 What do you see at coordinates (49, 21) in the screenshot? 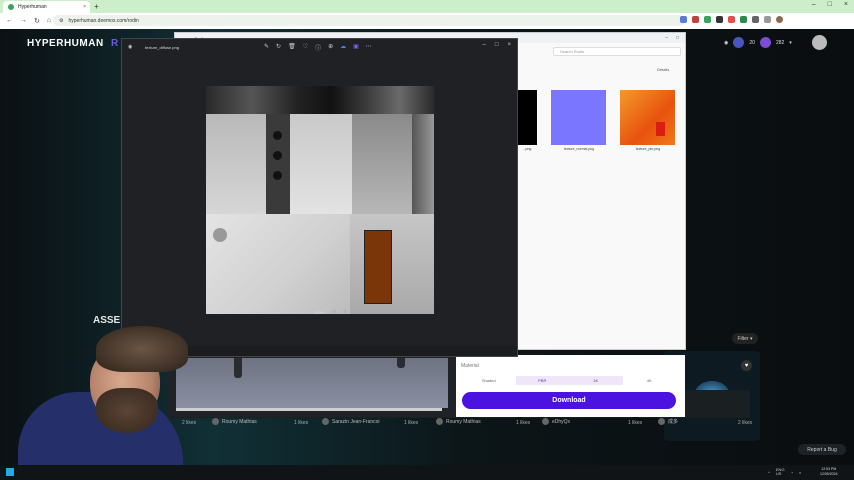
I see `home-button: ⌂` at bounding box center [49, 21].